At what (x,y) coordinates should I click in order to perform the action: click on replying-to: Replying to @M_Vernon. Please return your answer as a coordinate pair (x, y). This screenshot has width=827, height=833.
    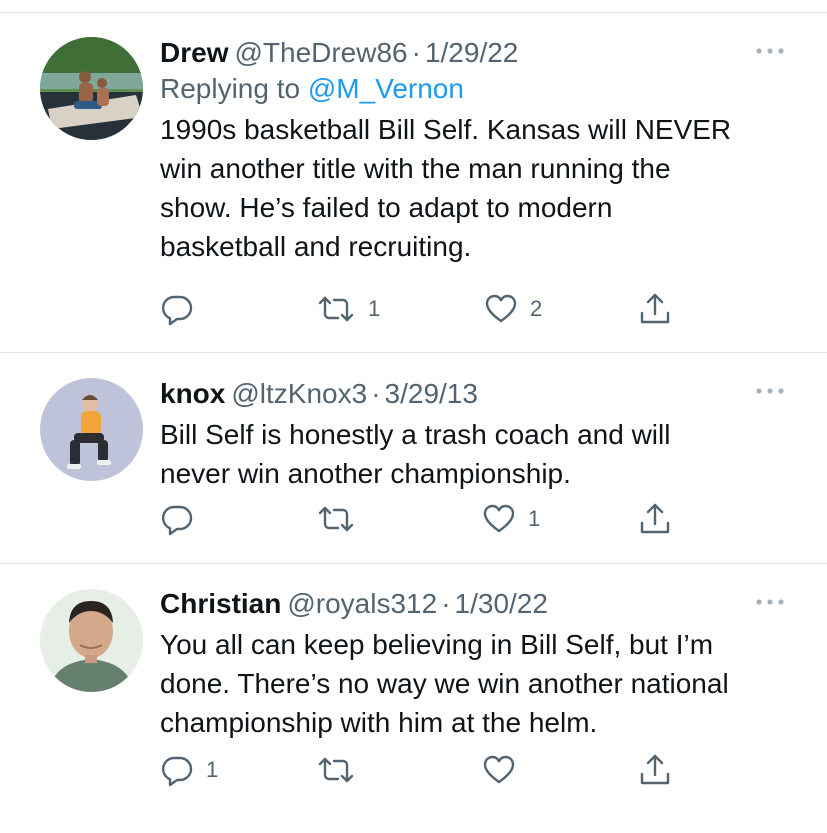
    Looking at the image, I should click on (470, 89).